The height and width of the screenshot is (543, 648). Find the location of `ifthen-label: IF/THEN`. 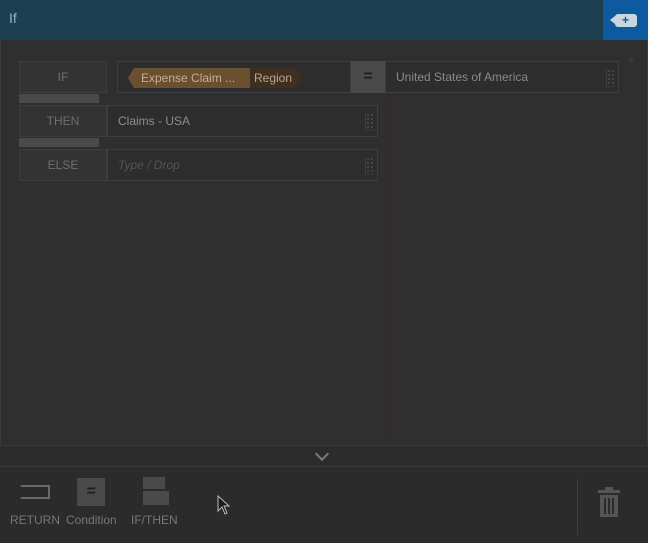

ifthen-label: IF/THEN is located at coordinates (154, 520).